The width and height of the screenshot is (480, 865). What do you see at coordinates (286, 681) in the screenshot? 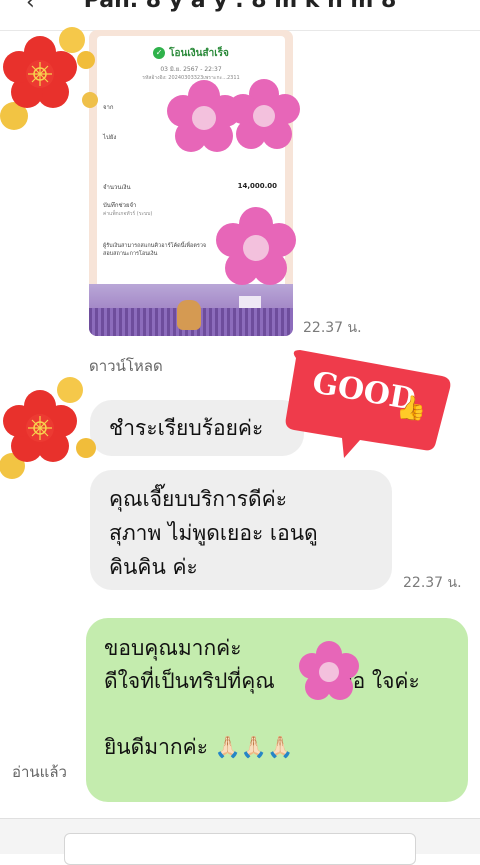
I see `message-text-line: ดีใจที่เป็นทริปที่คุณ พอ ใจค่ะ` at bounding box center [286, 681].